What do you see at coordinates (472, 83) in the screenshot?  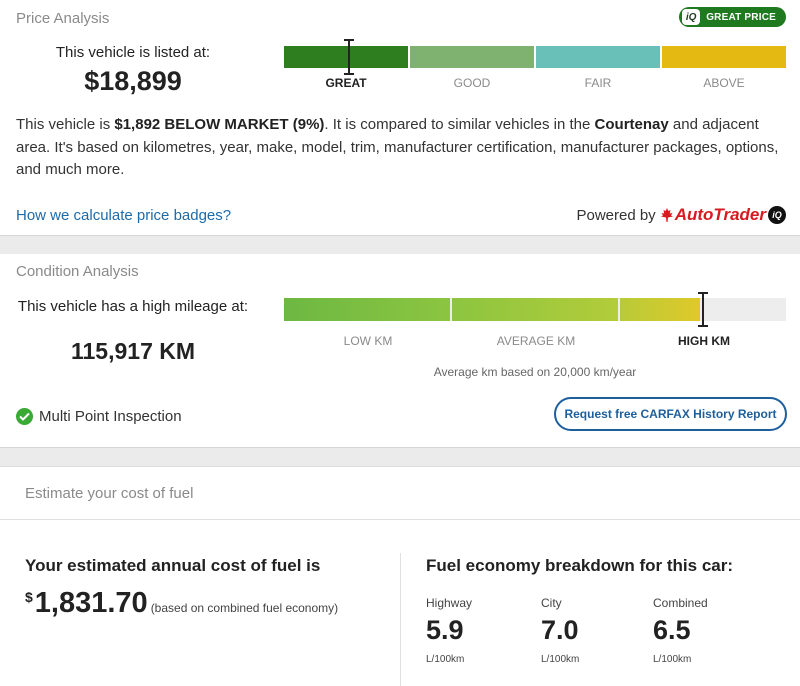 I see `price-label-good: GOOD` at bounding box center [472, 83].